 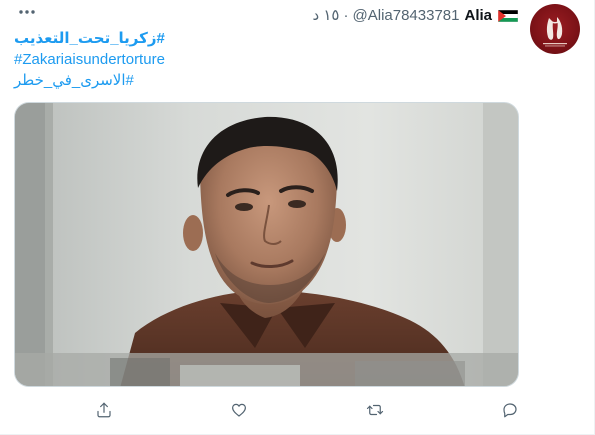 What do you see at coordinates (326, 16) in the screenshot?
I see `timestamp: ١٥ د` at bounding box center [326, 16].